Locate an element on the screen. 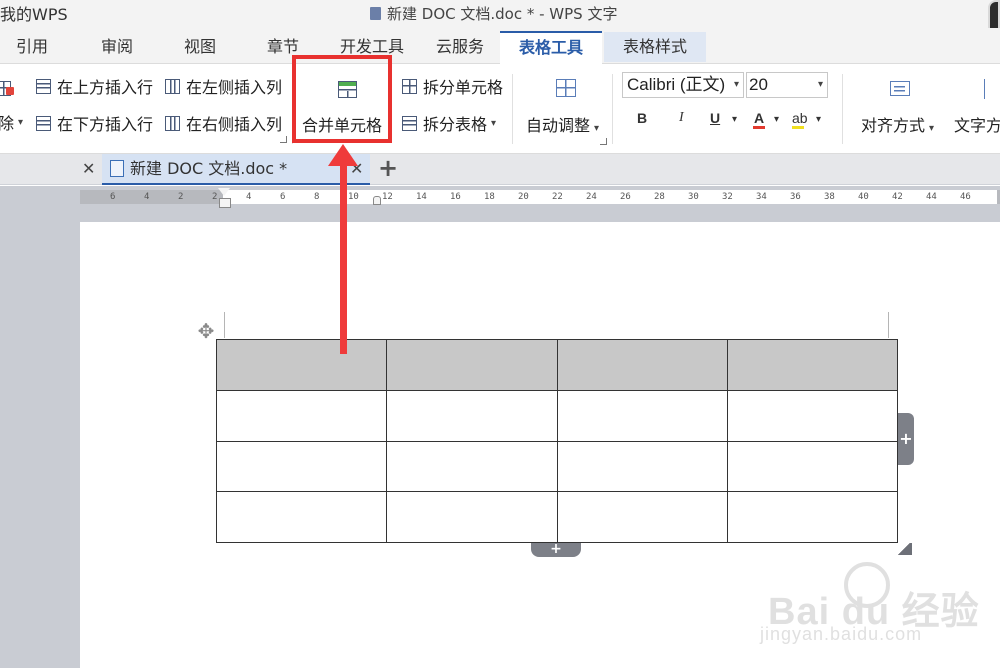 The image size is (1000, 668). ruler-tick-label: 40 is located at coordinates (863, 197).